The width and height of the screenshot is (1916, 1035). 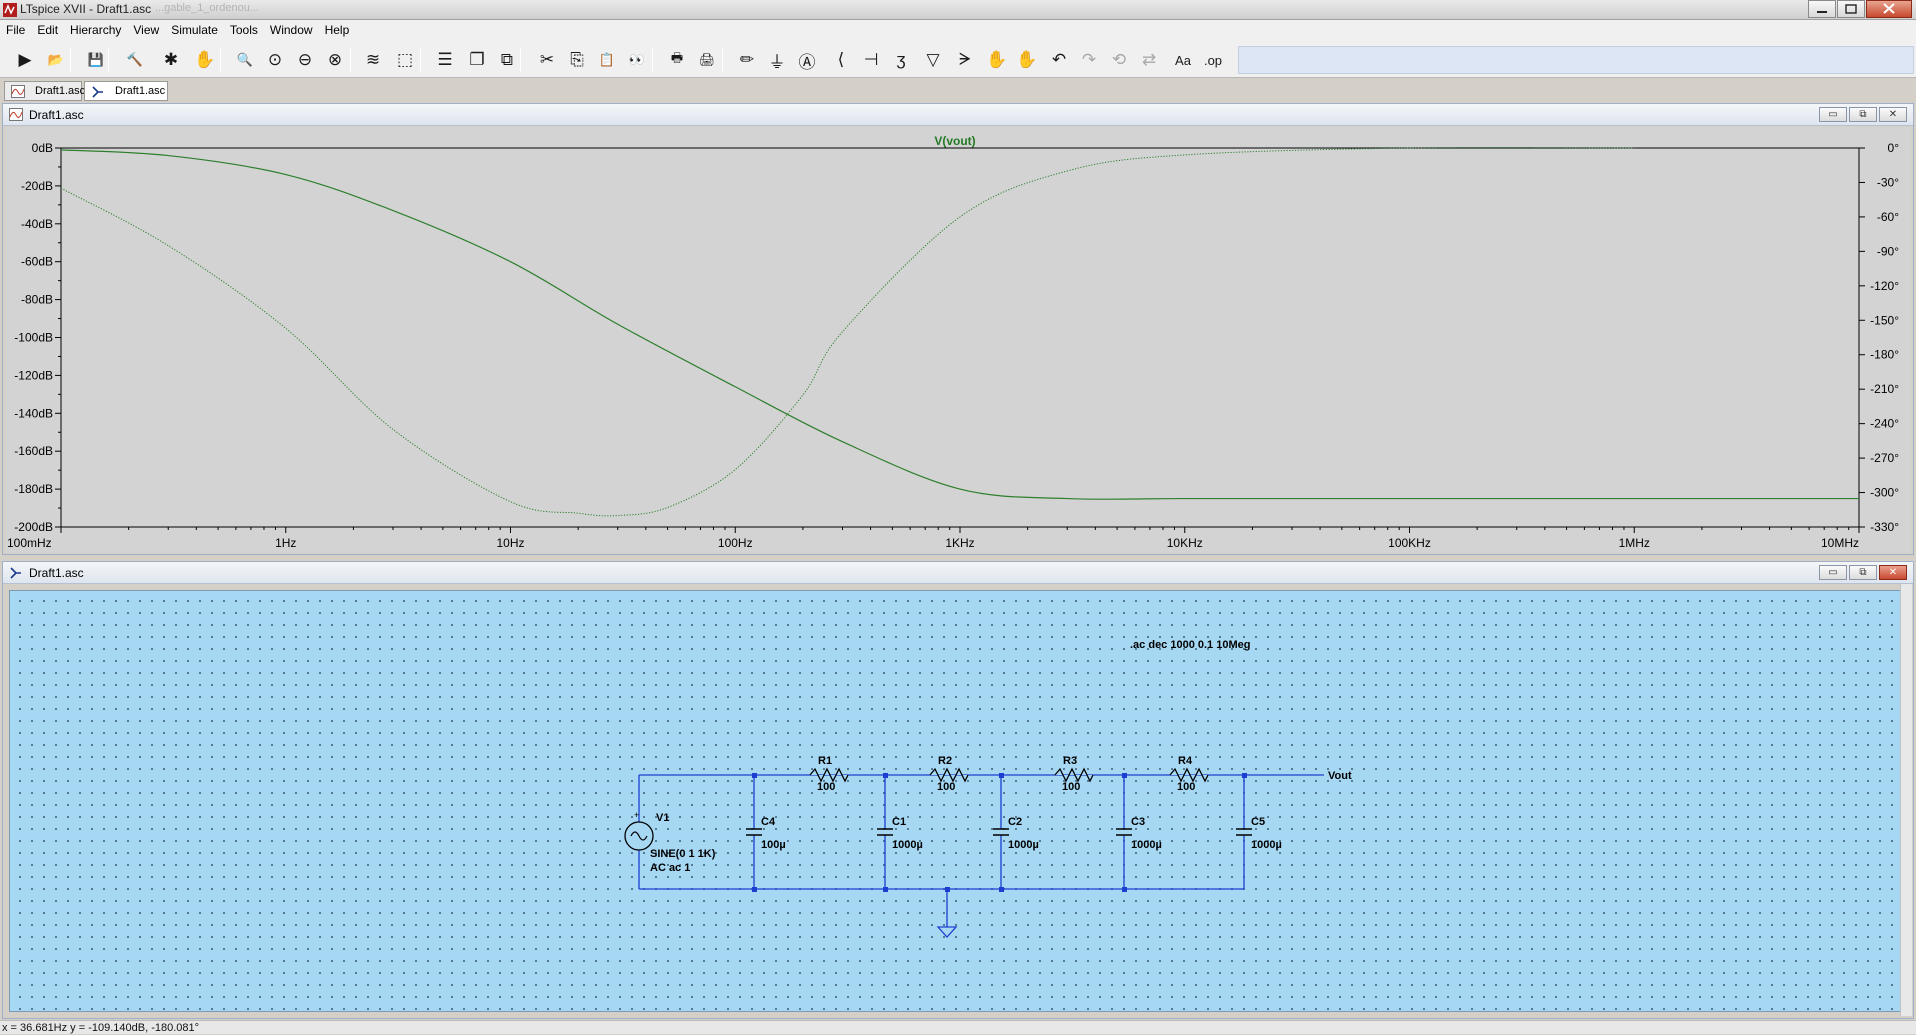 What do you see at coordinates (1124, 832) in the screenshot?
I see `capacitor-c3` at bounding box center [1124, 832].